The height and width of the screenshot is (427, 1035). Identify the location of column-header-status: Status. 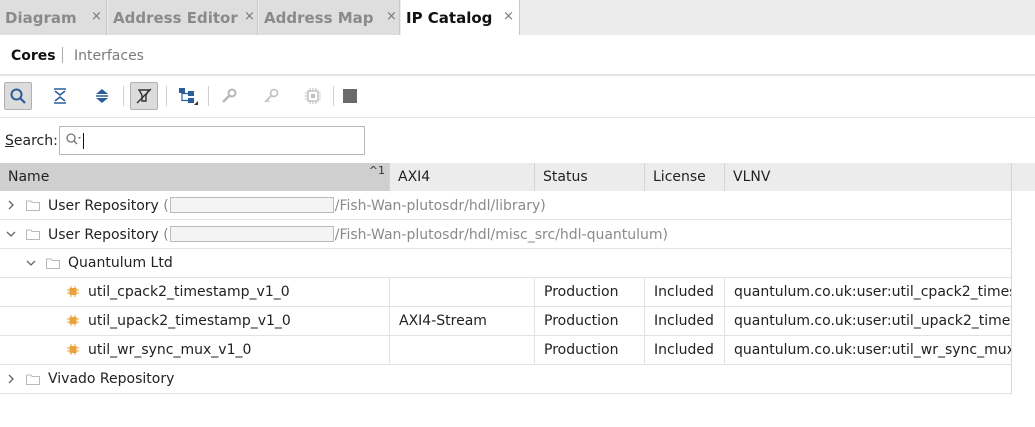
(590, 177).